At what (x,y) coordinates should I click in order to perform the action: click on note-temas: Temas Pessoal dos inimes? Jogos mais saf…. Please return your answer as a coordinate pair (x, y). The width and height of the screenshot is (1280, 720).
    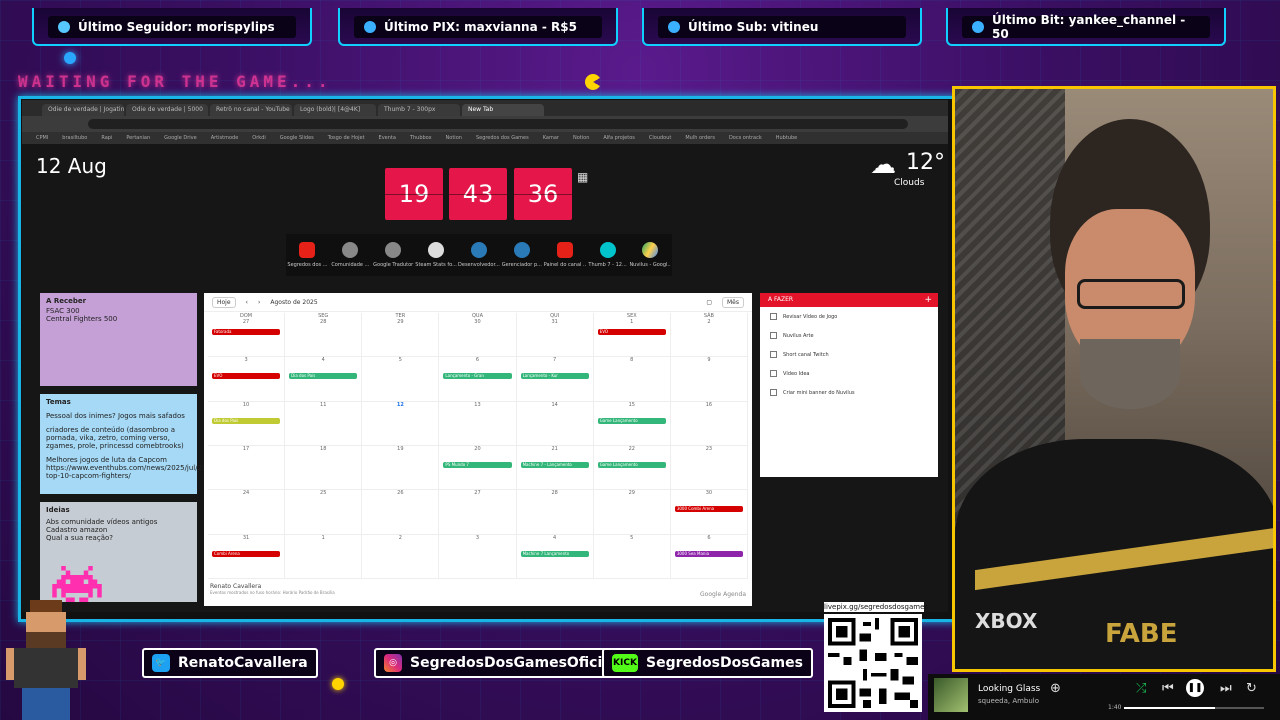
    Looking at the image, I should click on (144, 444).